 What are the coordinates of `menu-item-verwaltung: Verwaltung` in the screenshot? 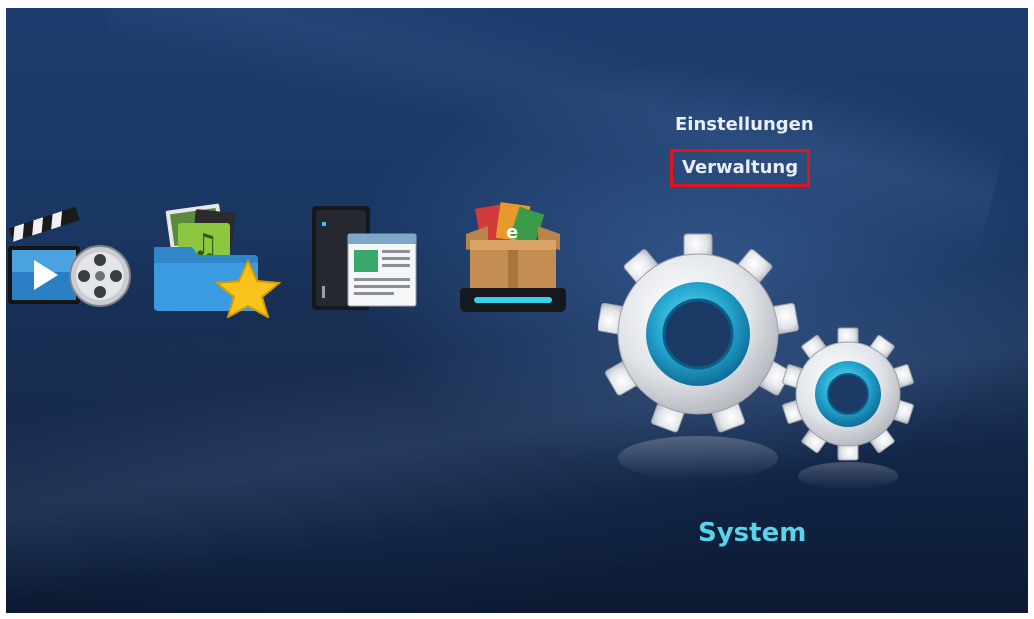 It's located at (740, 168).